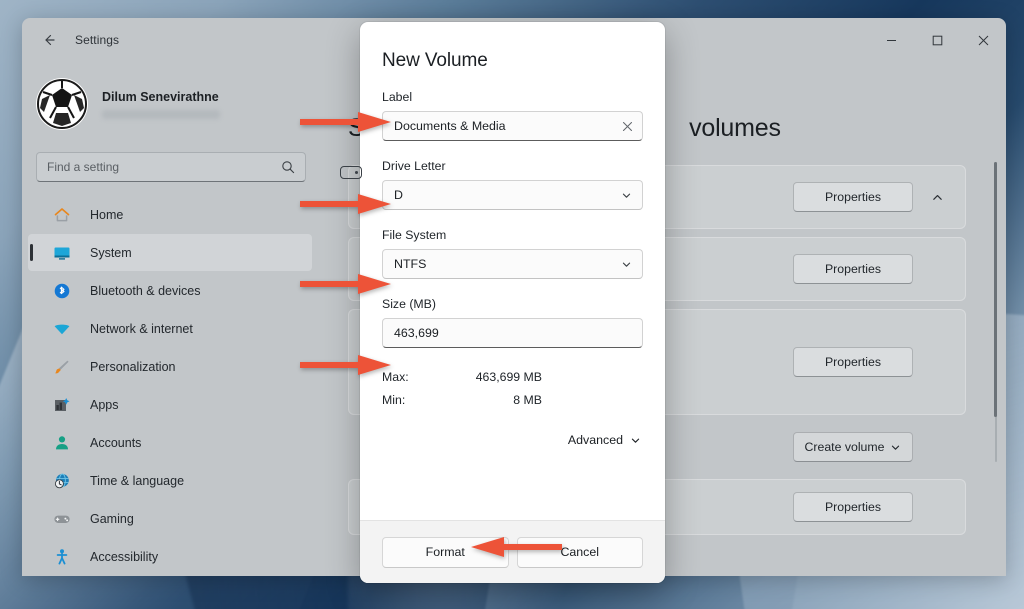 This screenshot has height=609, width=1024. I want to click on sidebar-item-system: System, so click(170, 252).